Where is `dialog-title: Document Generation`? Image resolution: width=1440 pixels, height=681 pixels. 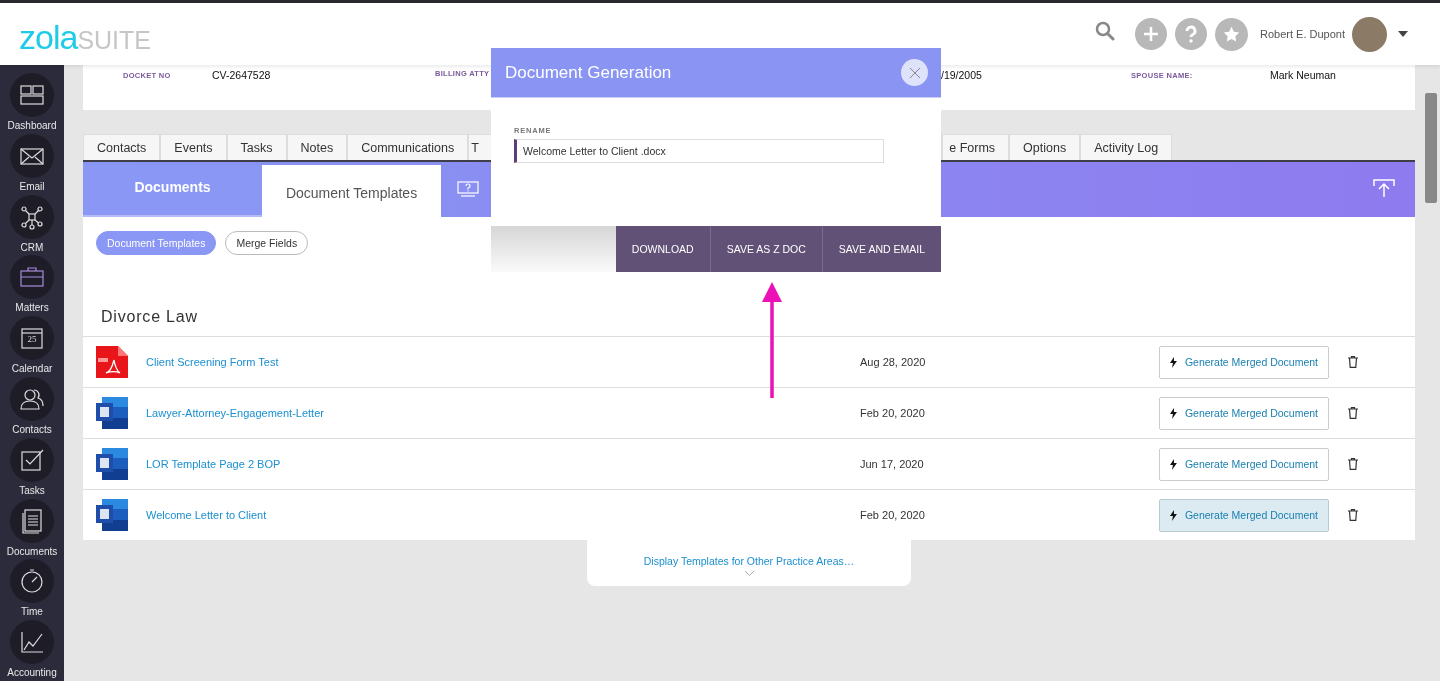 dialog-title: Document Generation is located at coordinates (588, 72).